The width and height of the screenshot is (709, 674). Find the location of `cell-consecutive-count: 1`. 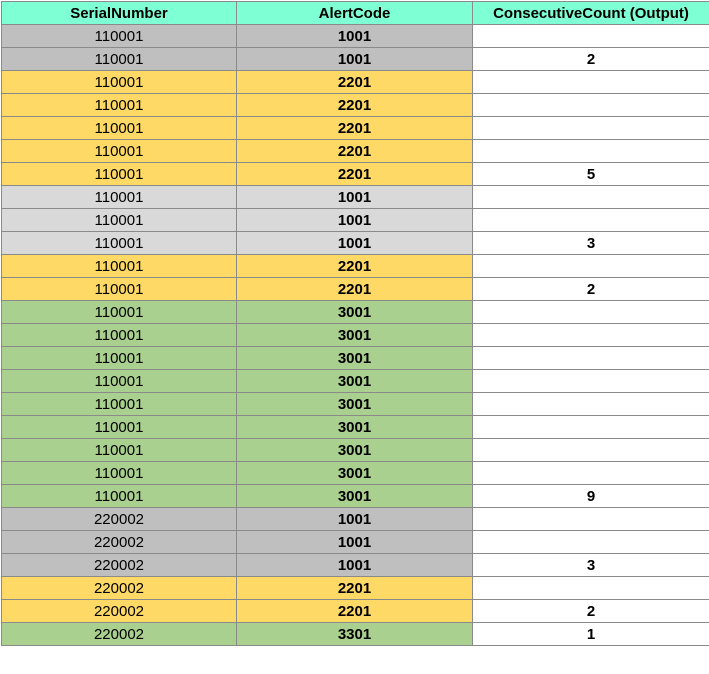

cell-consecutive-count: 1 is located at coordinates (591, 634).